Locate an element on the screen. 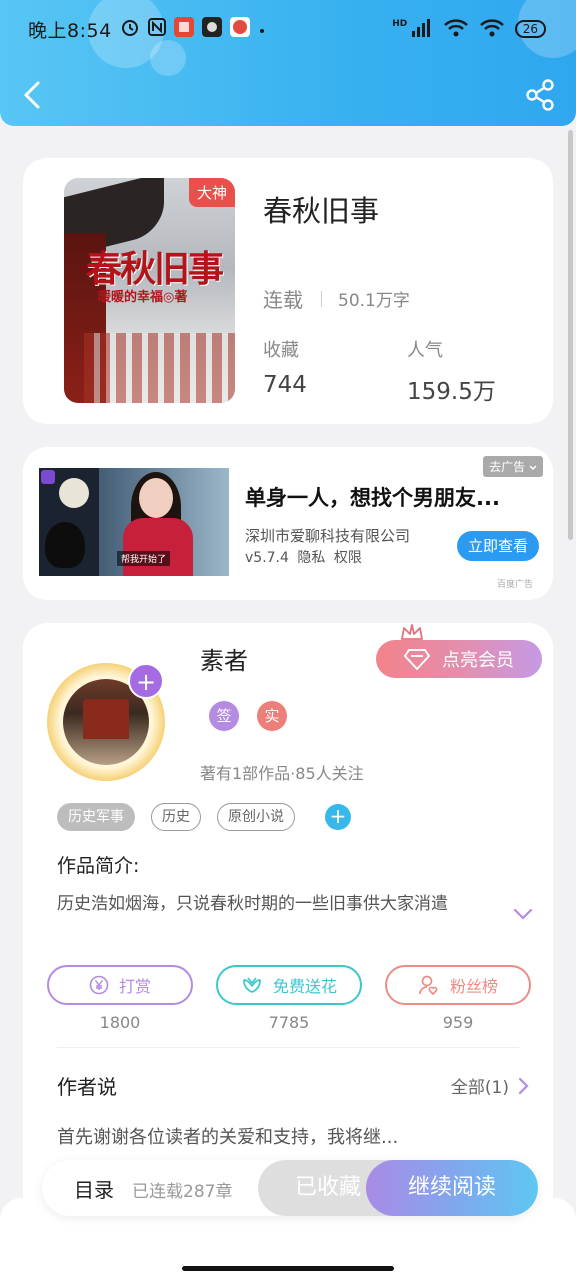  header-bar: 晚上8:54 HD 26 is located at coordinates (288, 63).